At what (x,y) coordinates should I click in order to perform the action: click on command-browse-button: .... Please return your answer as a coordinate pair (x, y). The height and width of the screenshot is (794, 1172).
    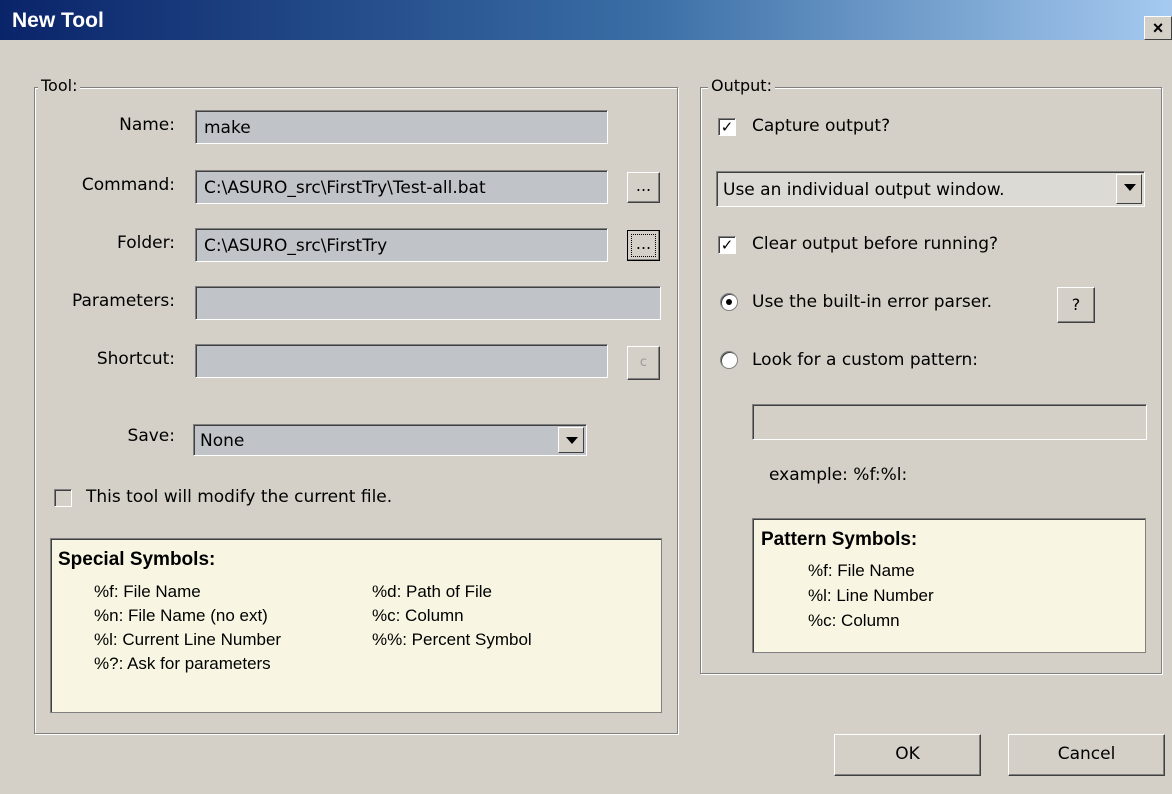
    Looking at the image, I should click on (643, 187).